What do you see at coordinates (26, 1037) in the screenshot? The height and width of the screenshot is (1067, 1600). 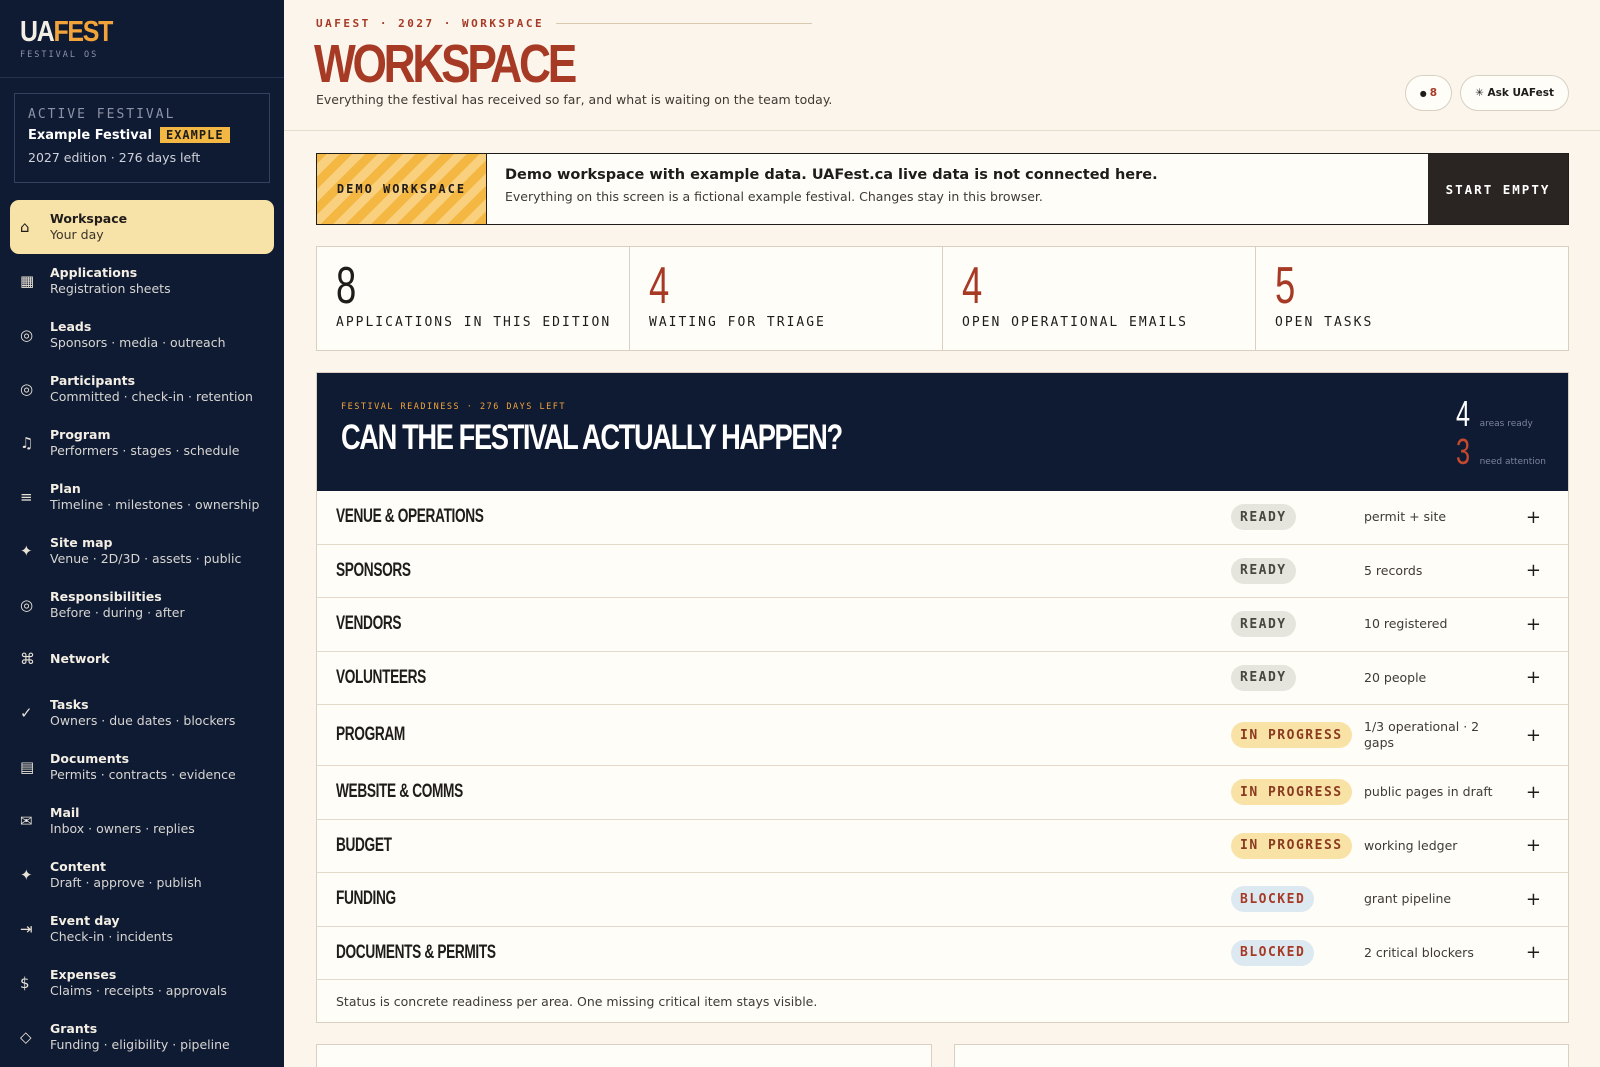 I see `diamond-icon: ◇` at bounding box center [26, 1037].